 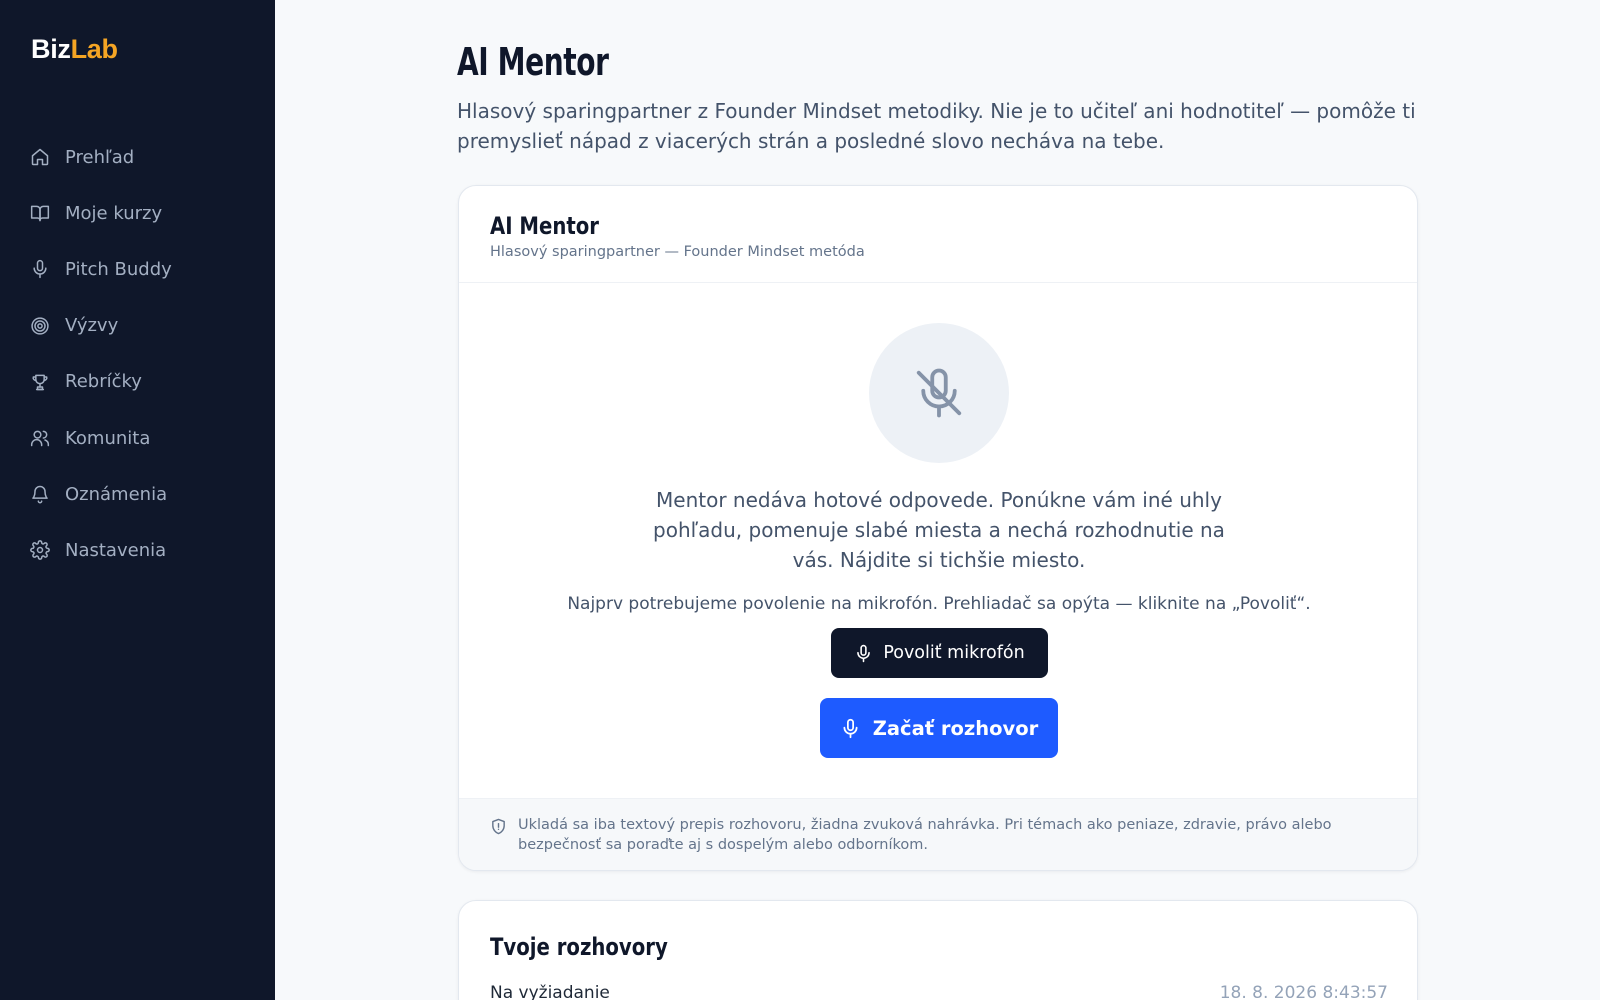 What do you see at coordinates (939, 991) in the screenshot?
I see `conversation-item: Na vyžiadanie 18. 8. 2026 8:43:57` at bounding box center [939, 991].